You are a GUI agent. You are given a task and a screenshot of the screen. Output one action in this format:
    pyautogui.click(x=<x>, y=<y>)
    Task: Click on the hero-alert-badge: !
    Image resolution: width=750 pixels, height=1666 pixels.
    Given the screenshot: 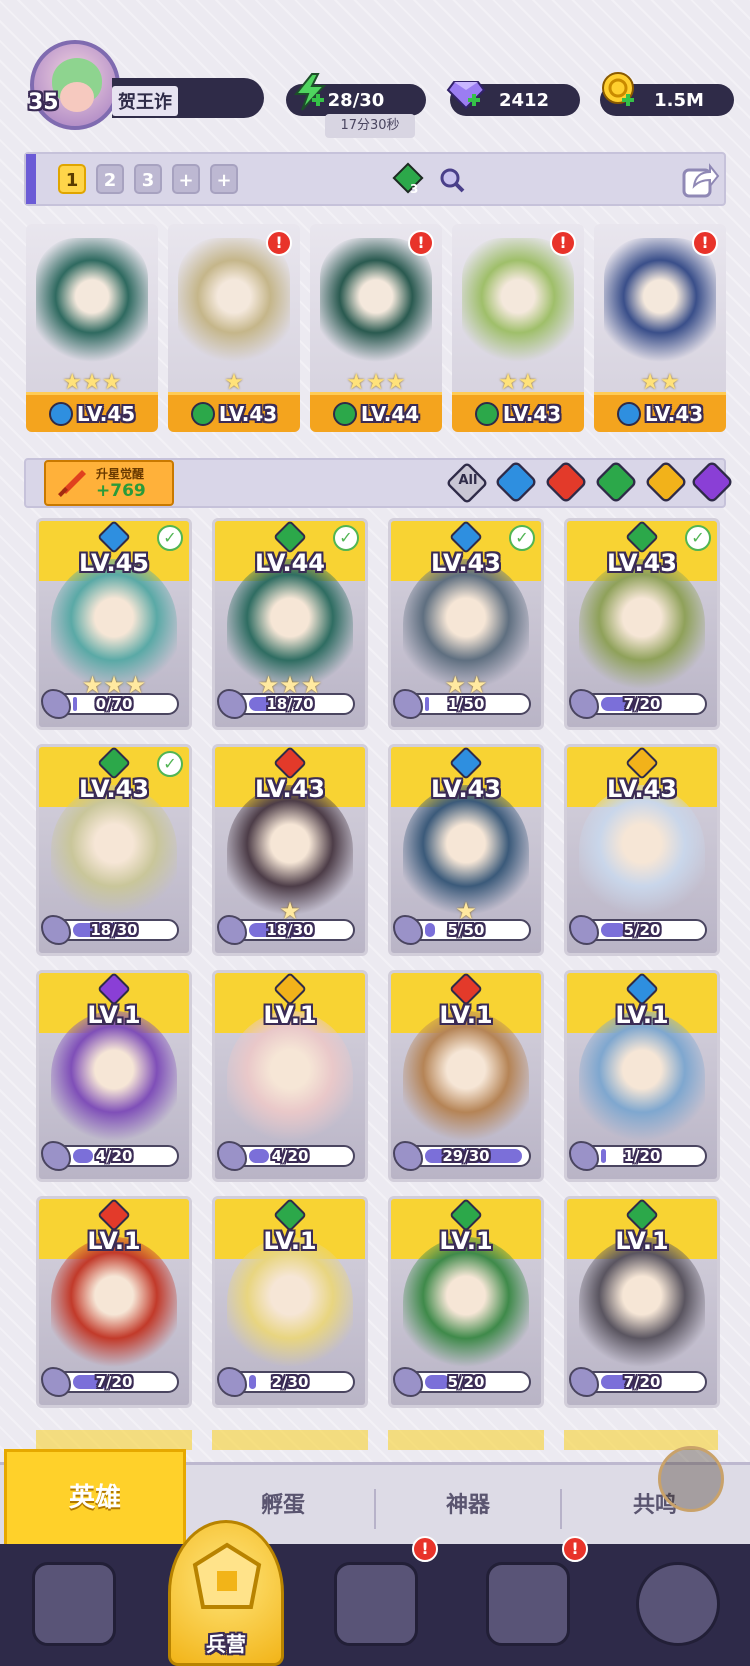 What is the action you would take?
    pyautogui.click(x=421, y=243)
    